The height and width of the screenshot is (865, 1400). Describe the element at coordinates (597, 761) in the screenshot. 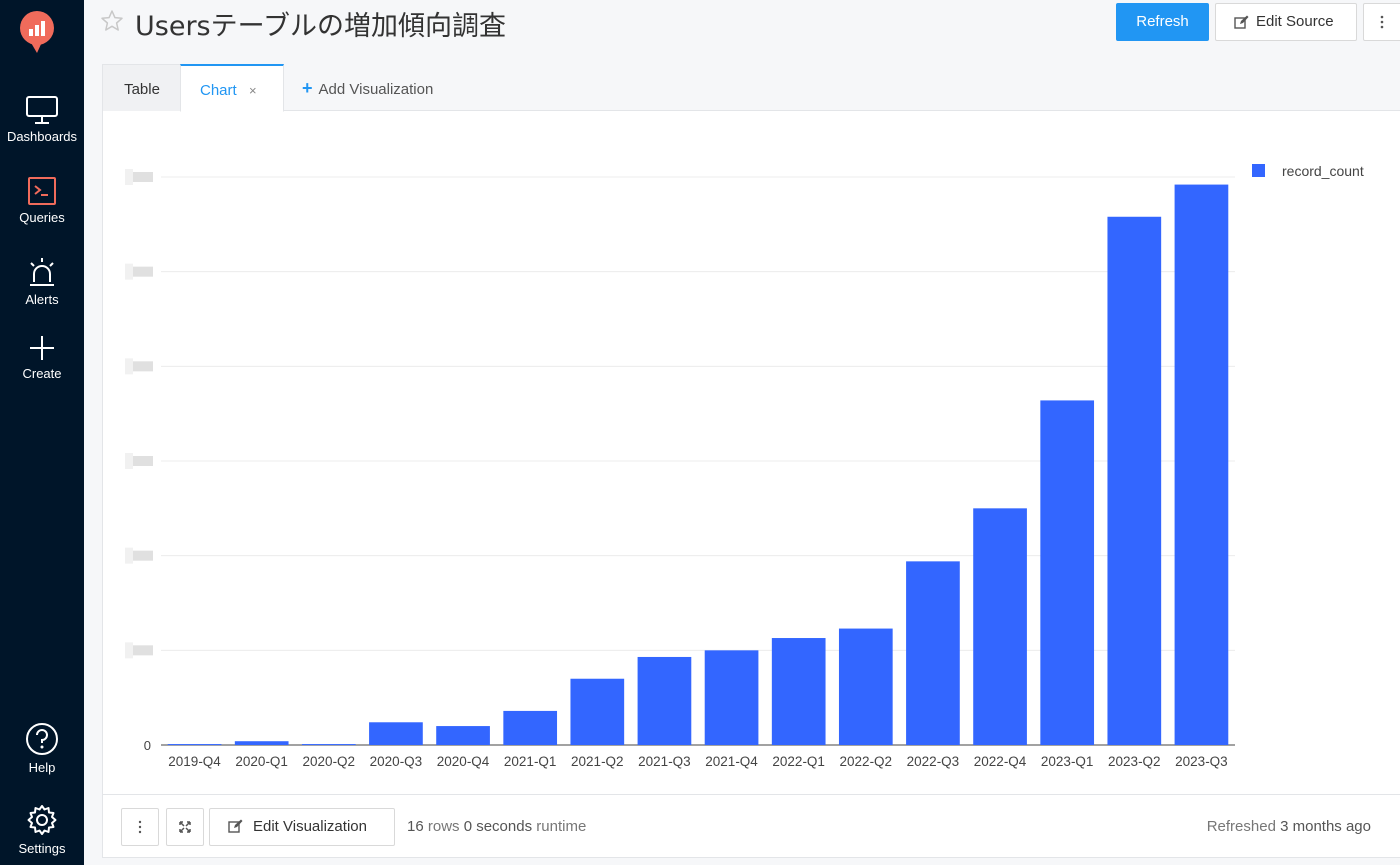

I see `x-tick-label: 2021-Q2` at that location.